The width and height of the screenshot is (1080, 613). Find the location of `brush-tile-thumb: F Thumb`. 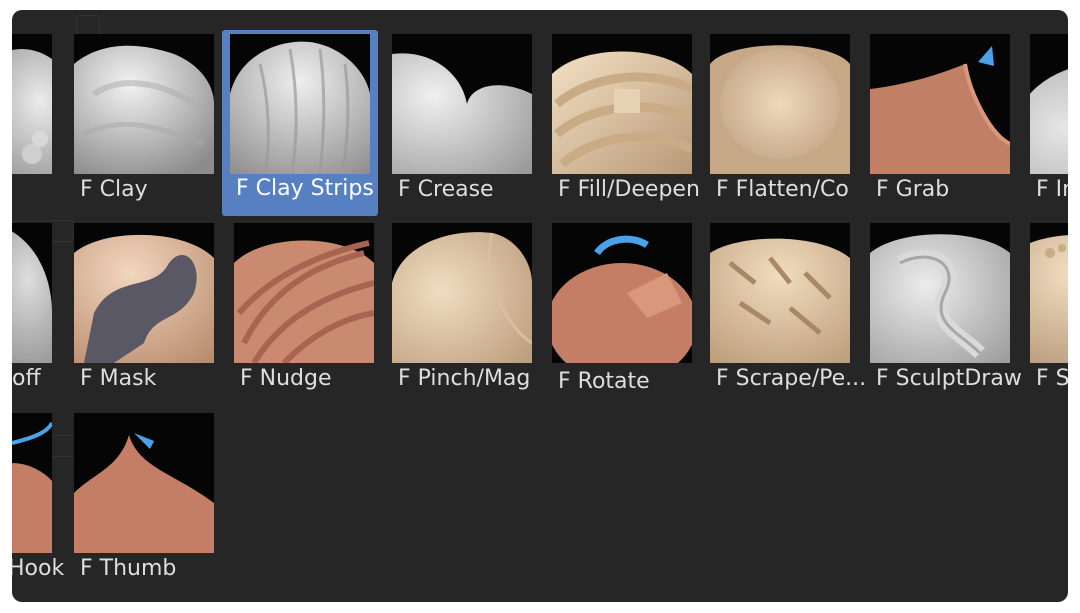

brush-tile-thumb: F Thumb is located at coordinates (144, 503).